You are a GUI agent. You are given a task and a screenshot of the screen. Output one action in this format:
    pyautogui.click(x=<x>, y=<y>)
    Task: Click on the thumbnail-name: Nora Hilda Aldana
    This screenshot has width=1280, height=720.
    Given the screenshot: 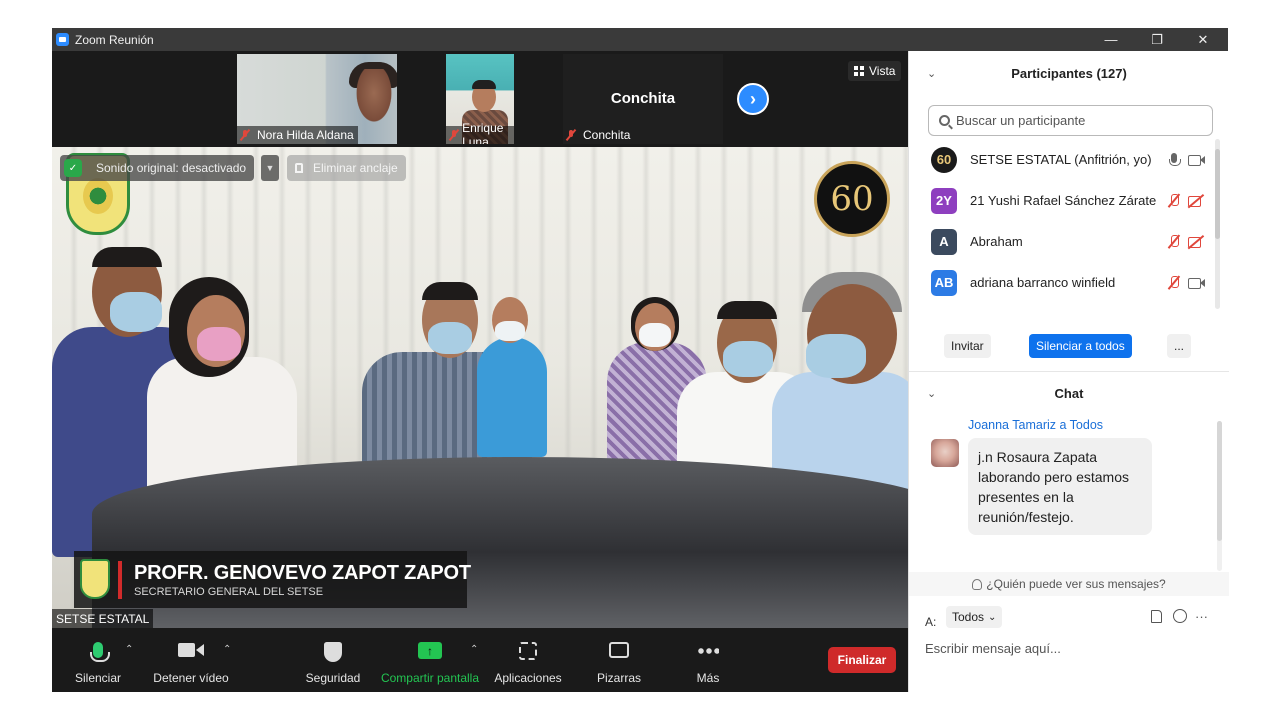 What is the action you would take?
    pyautogui.click(x=305, y=135)
    